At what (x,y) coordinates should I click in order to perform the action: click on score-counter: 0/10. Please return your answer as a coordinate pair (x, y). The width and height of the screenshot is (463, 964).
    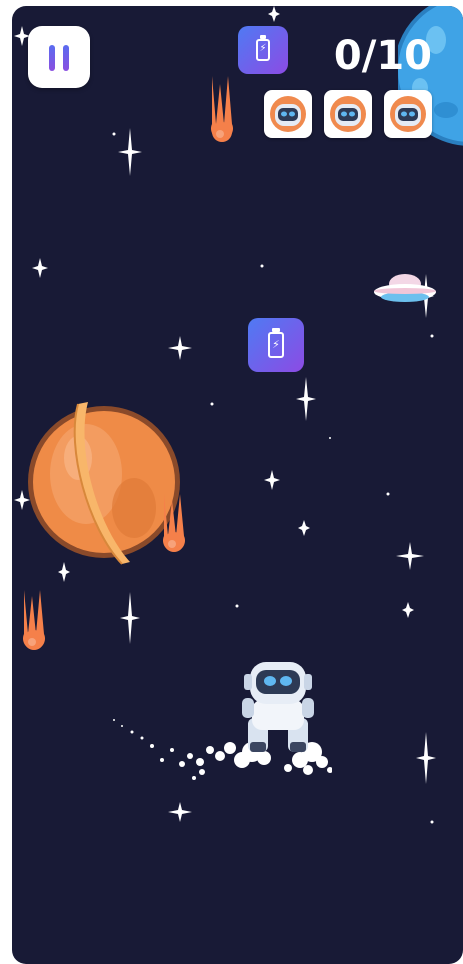
    Looking at the image, I should click on (382, 56).